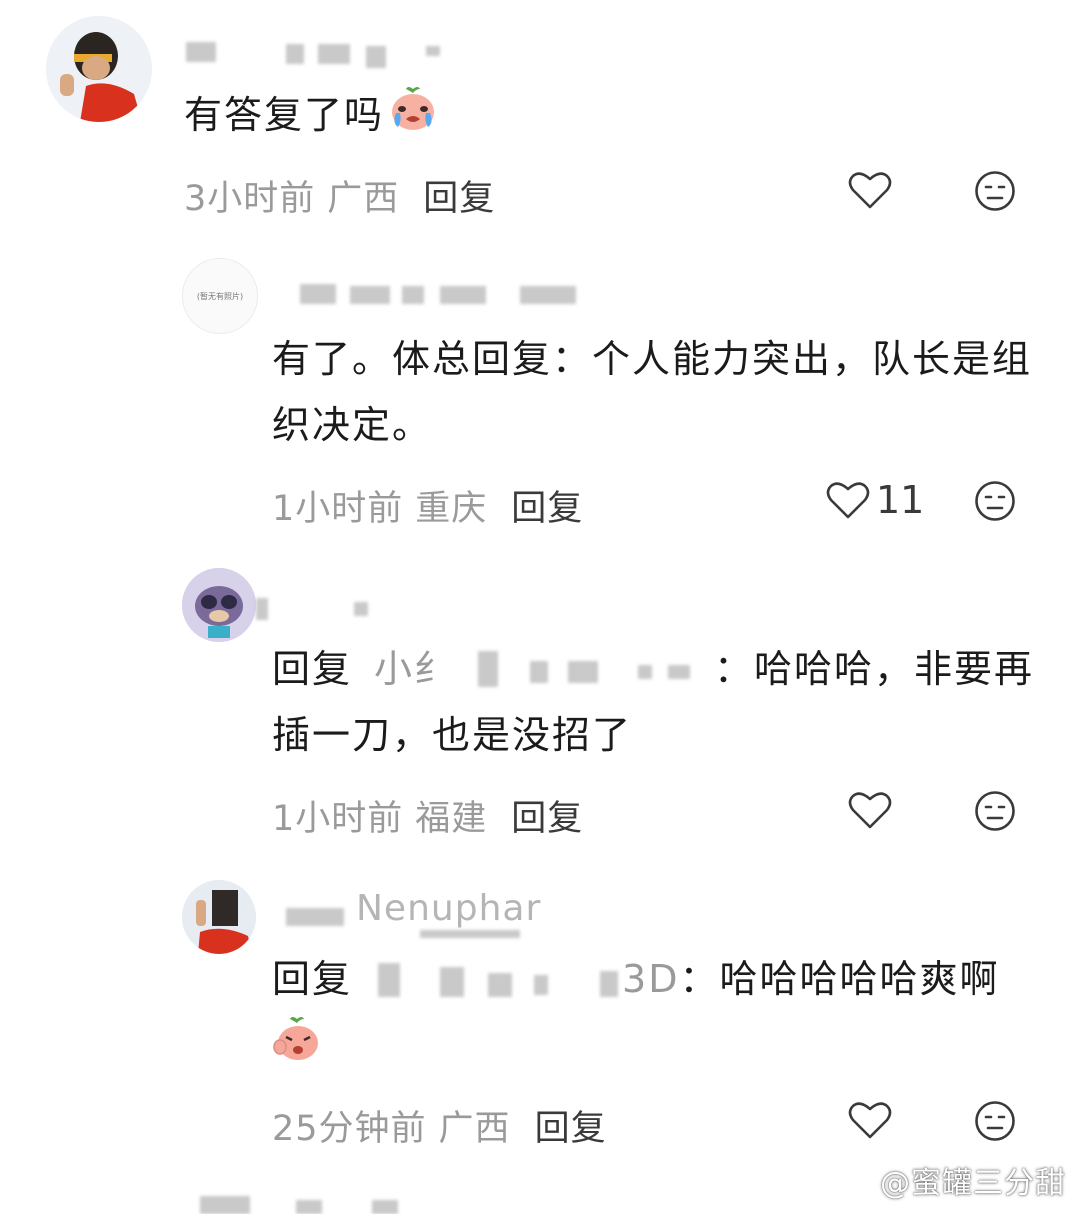 The width and height of the screenshot is (1080, 1214). I want to click on reply-to-user: 小纟, so click(414, 669).